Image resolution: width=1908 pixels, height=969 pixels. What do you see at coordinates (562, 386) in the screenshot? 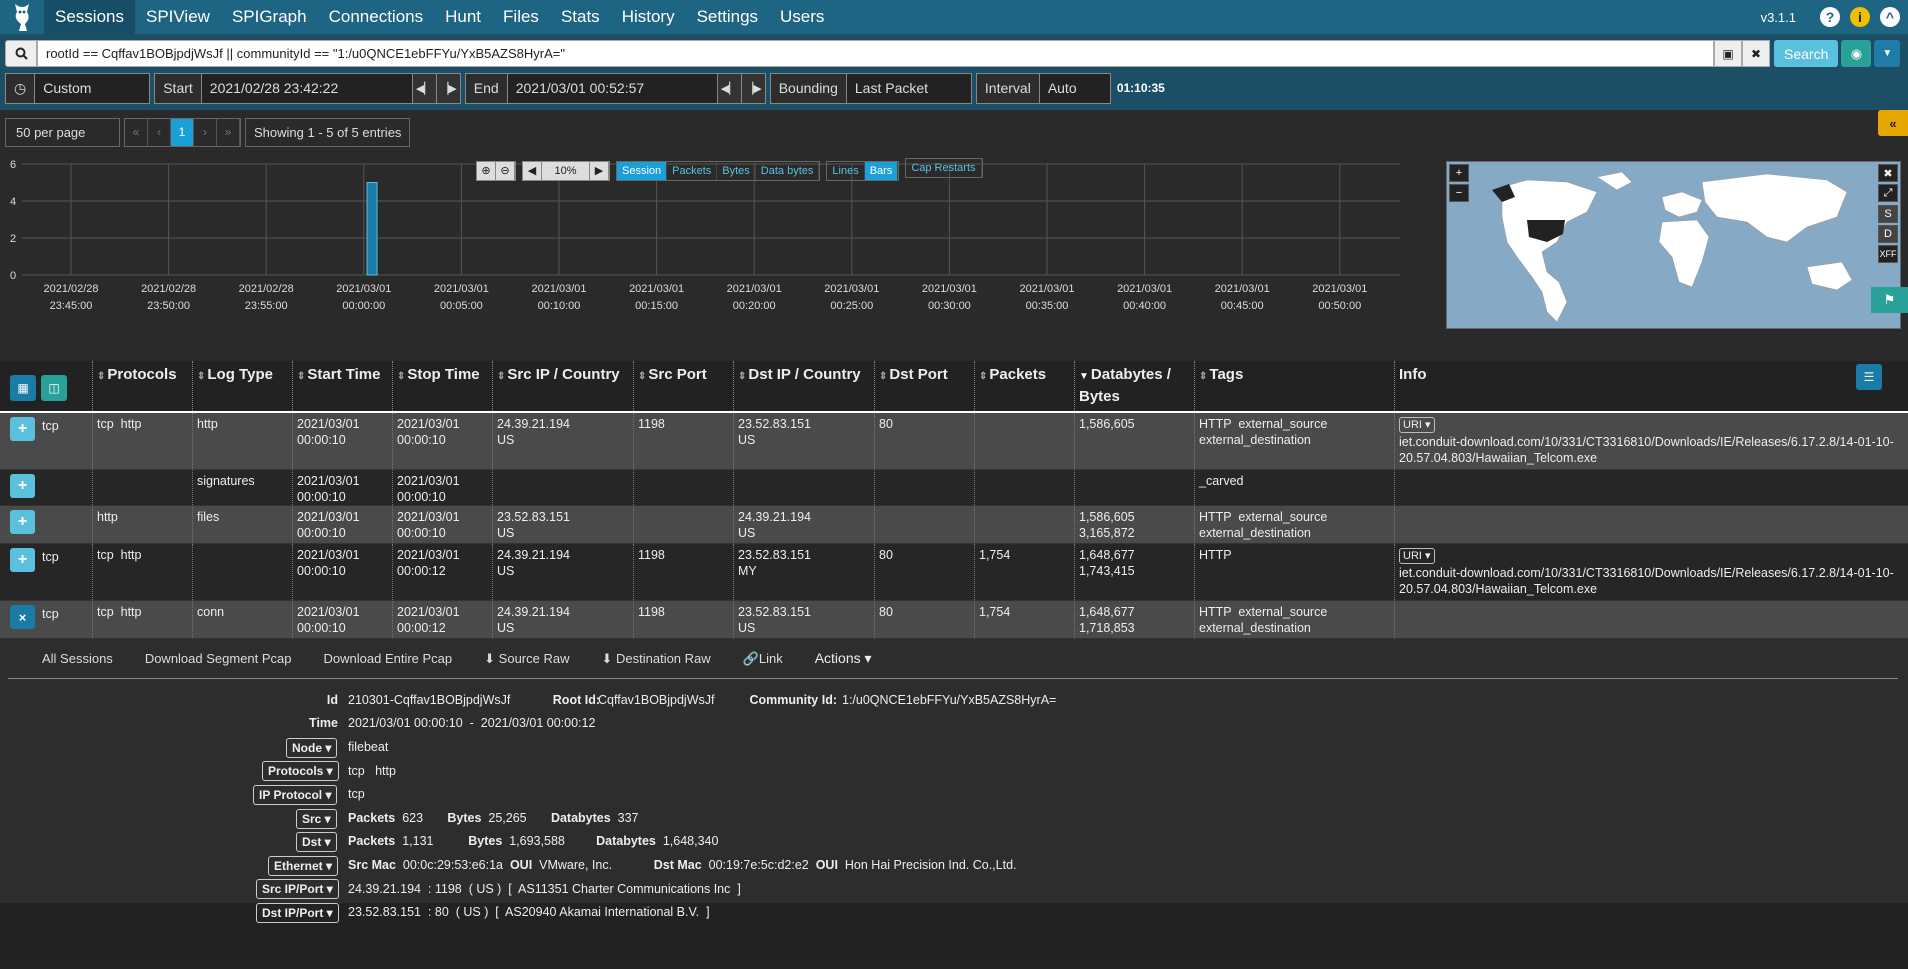
I see `col-src-ip: ⇕ Src IP / Country` at bounding box center [562, 386].